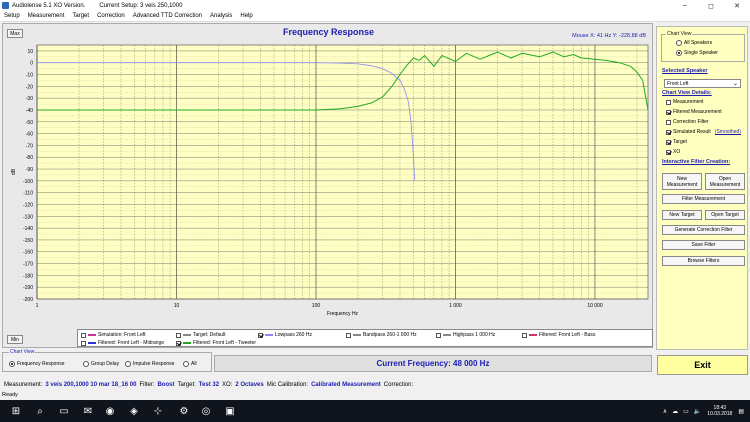 Image resolution: width=750 pixels, height=422 pixels. I want to click on mouse-readout: Mouse X: 41 Hz Y: -228,88 dB, so click(609, 36).